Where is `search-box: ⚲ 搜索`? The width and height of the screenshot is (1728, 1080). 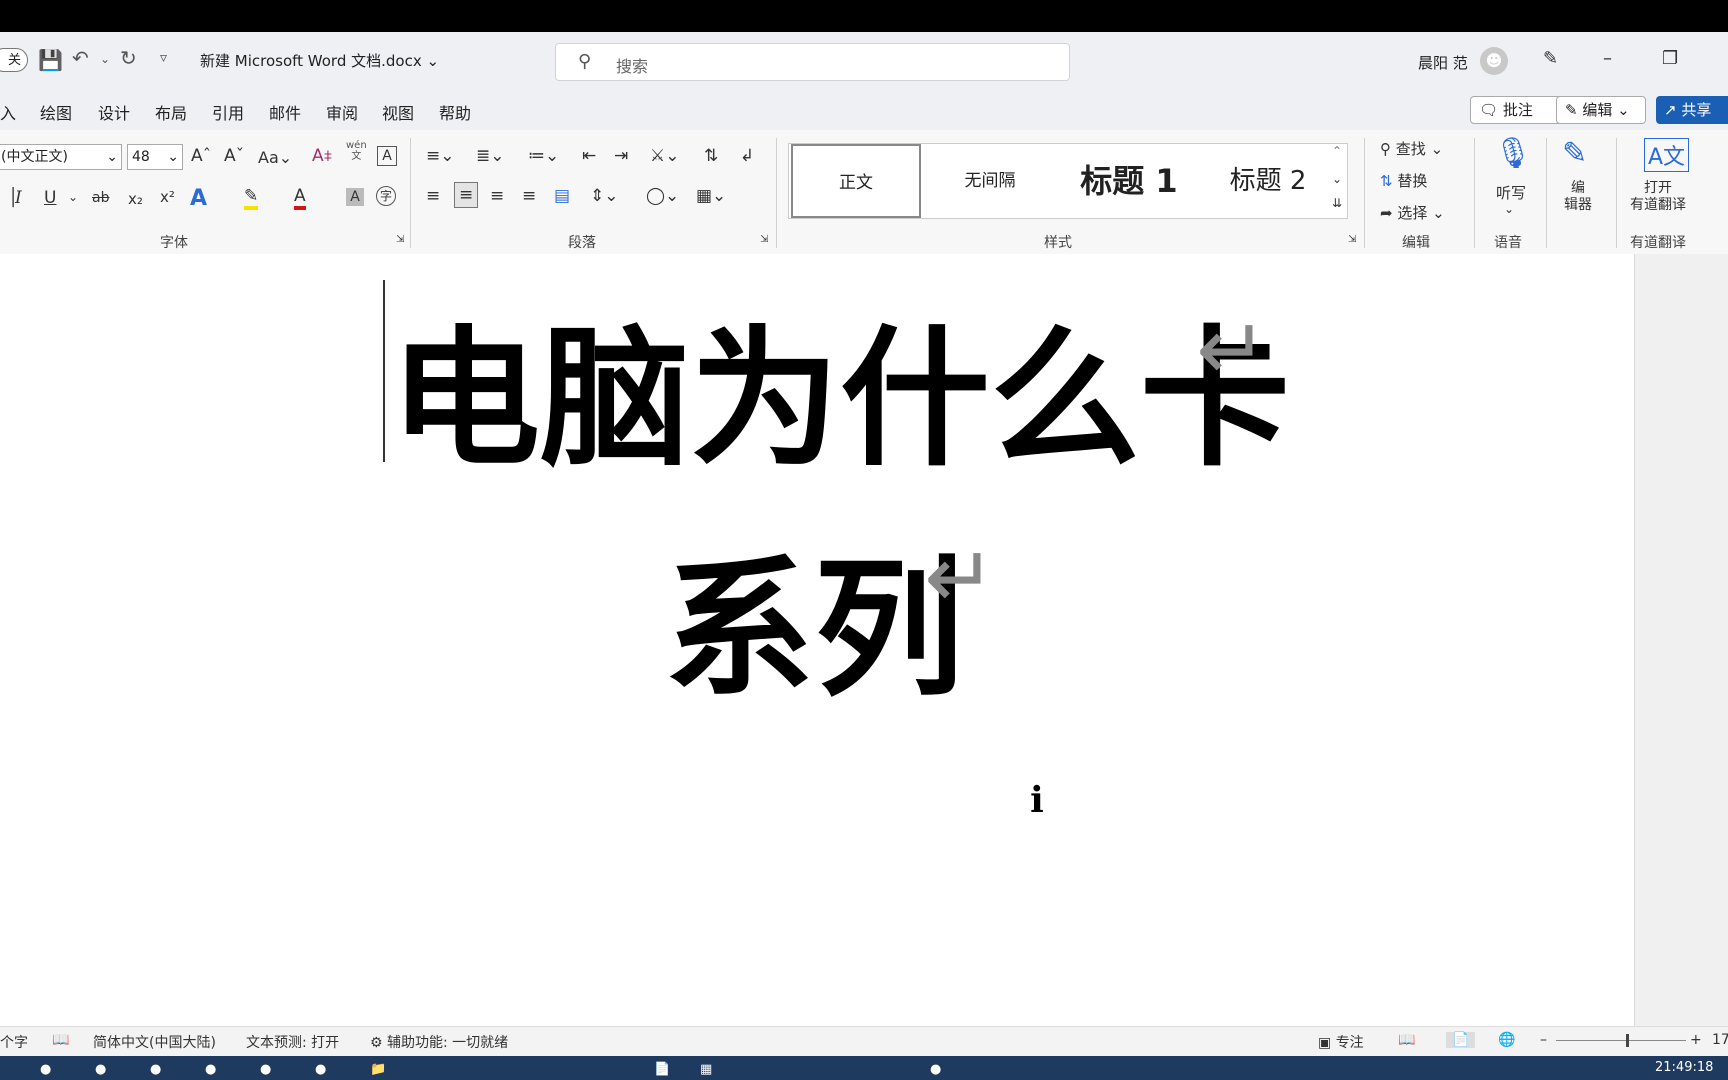 search-box: ⚲ 搜索 is located at coordinates (812, 62).